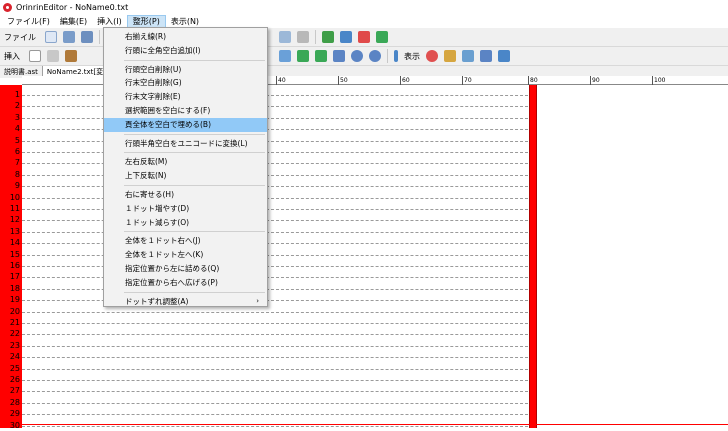 The width and height of the screenshot is (728, 431). I want to click on line-number: 23, so click(14, 345).